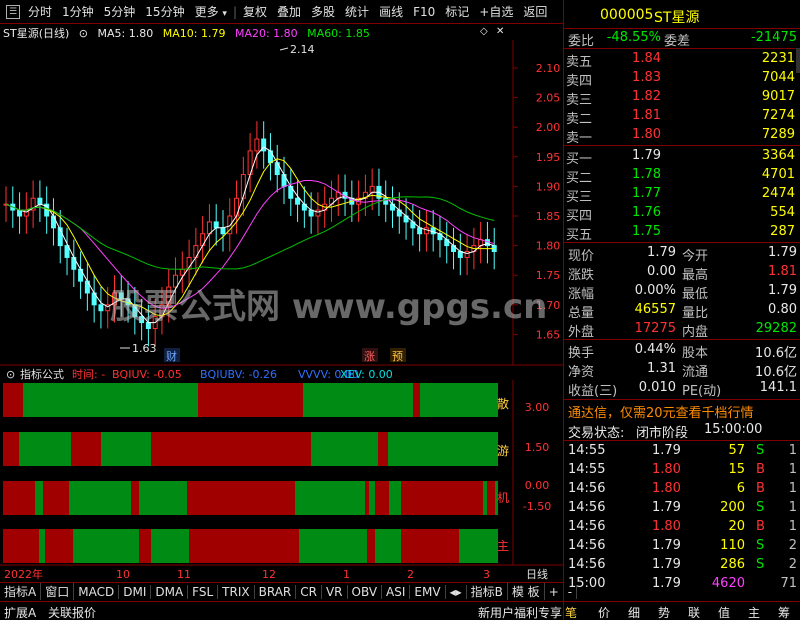 The width and height of the screenshot is (800, 620). What do you see at coordinates (236, 591) in the screenshot?
I see `tab-trix: TRIX` at bounding box center [236, 591].